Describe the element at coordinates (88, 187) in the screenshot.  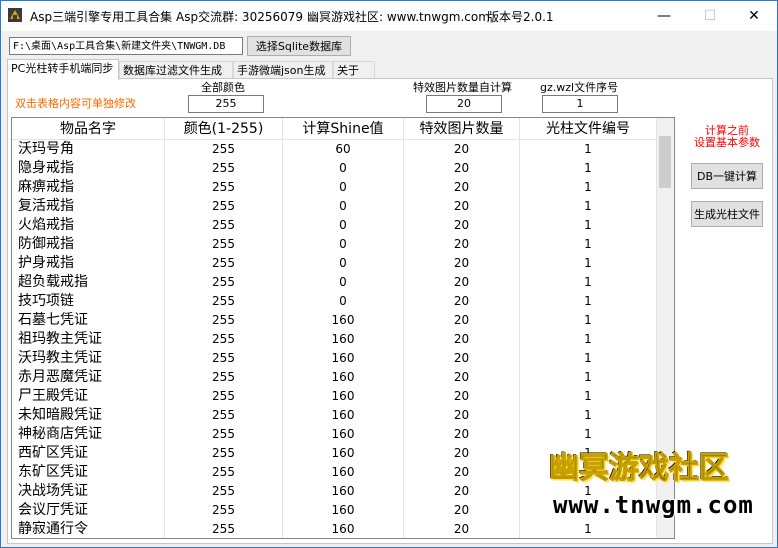
I see `cell-item-name: 麻痹戒指` at that location.